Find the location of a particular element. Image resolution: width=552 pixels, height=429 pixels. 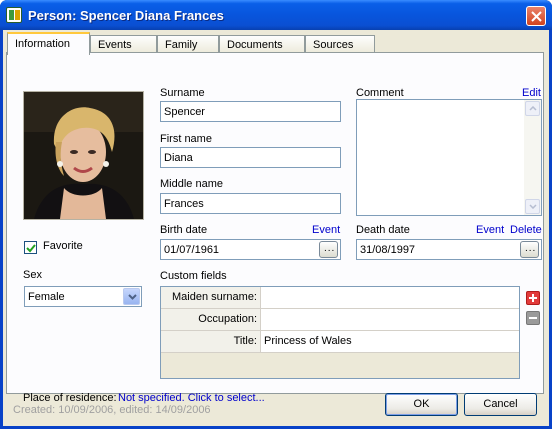

birth-date-label: Birth date is located at coordinates (184, 230).